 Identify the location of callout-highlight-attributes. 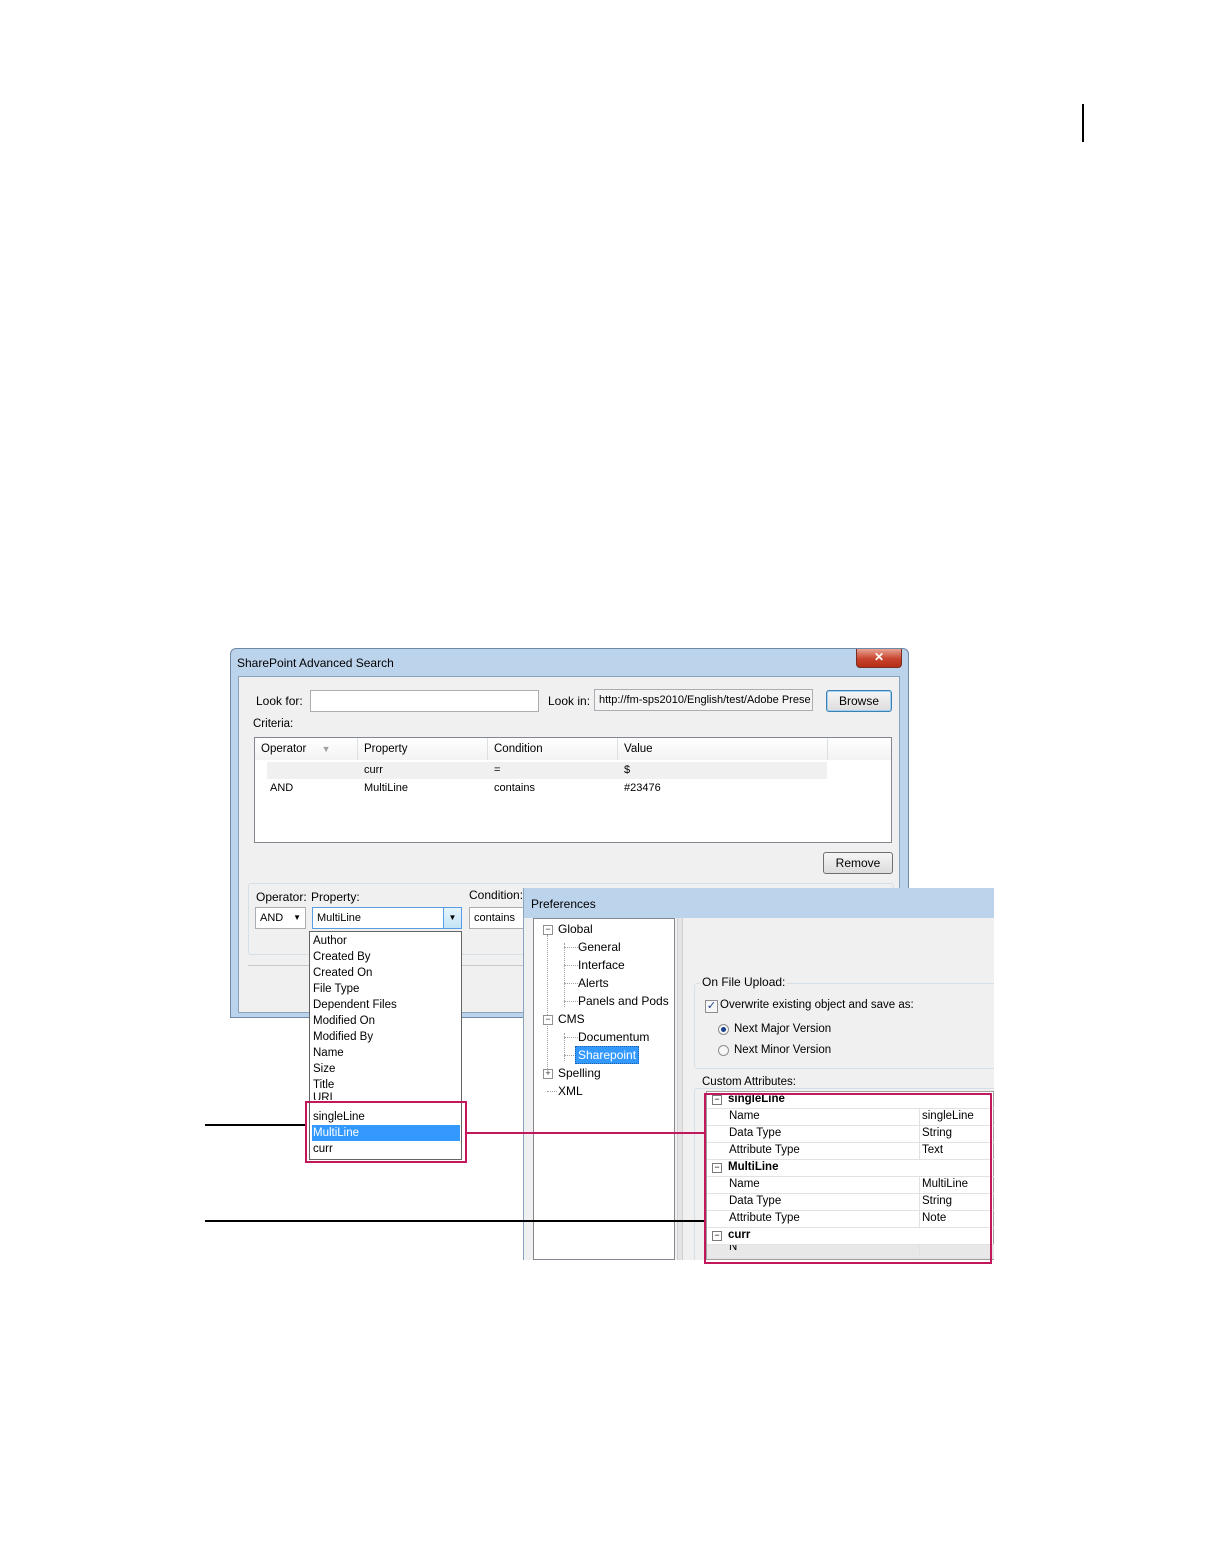
(848, 1178).